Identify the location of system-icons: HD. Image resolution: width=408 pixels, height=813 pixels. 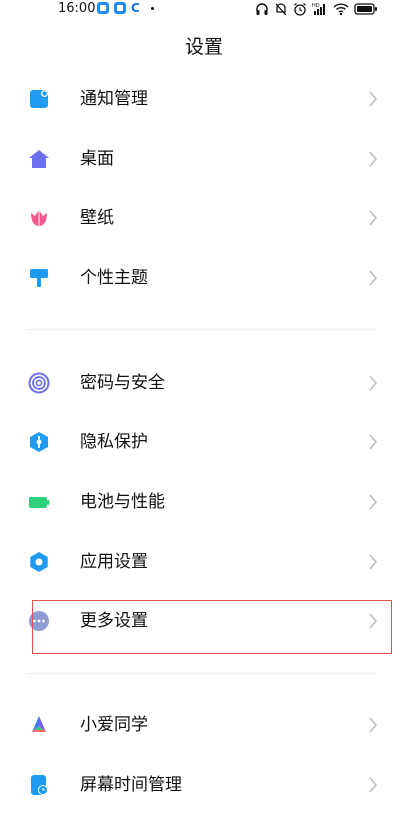
(316, 9).